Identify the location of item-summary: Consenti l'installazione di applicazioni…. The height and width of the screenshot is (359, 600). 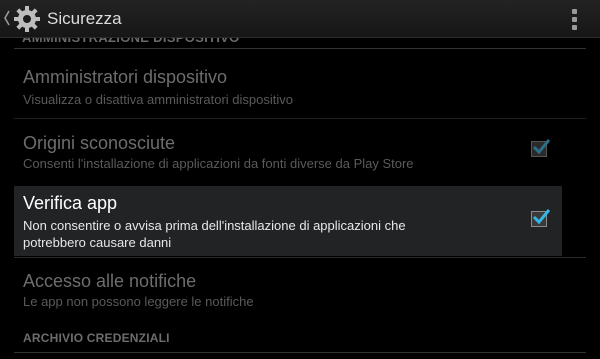
(218, 163).